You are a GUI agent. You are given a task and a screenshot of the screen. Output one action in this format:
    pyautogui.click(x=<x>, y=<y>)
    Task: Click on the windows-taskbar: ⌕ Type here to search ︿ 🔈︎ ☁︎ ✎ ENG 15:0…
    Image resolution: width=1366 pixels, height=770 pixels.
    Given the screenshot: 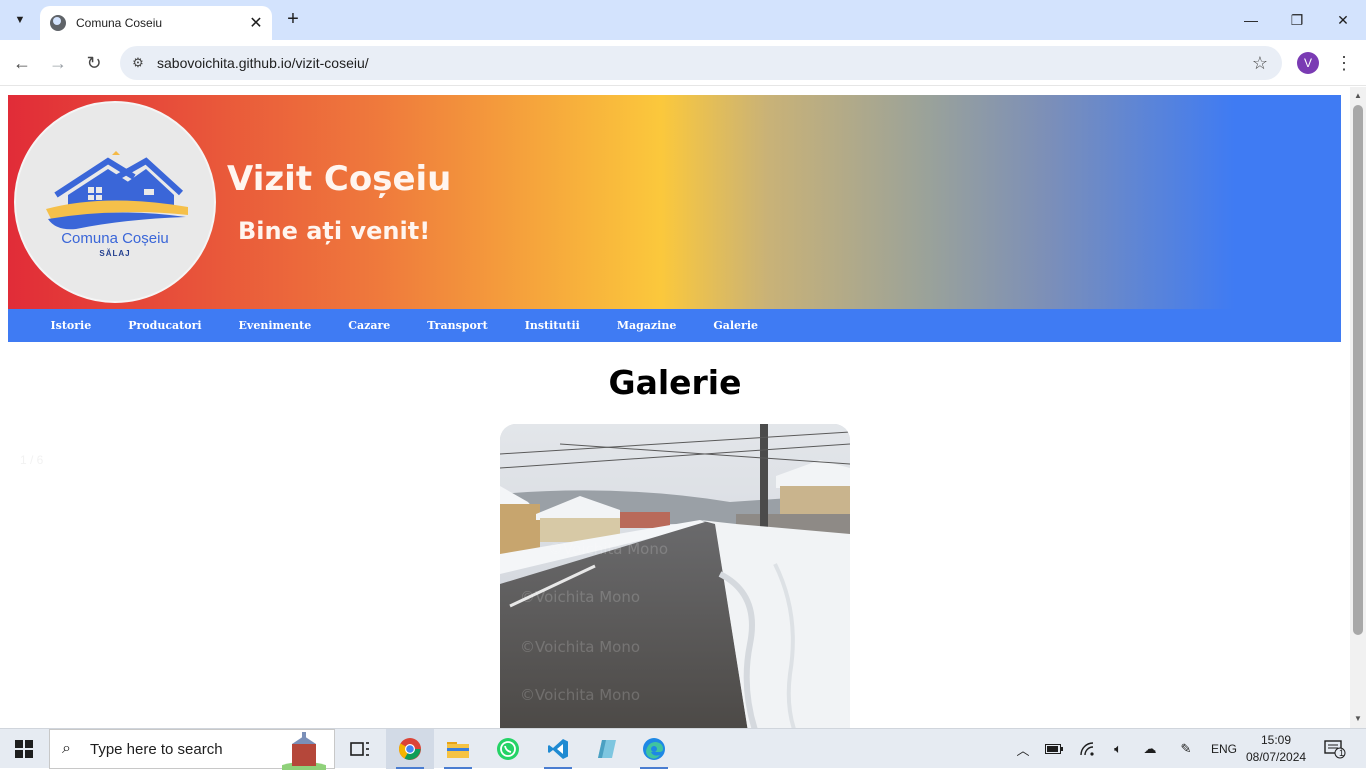 What is the action you would take?
    pyautogui.click(x=683, y=749)
    